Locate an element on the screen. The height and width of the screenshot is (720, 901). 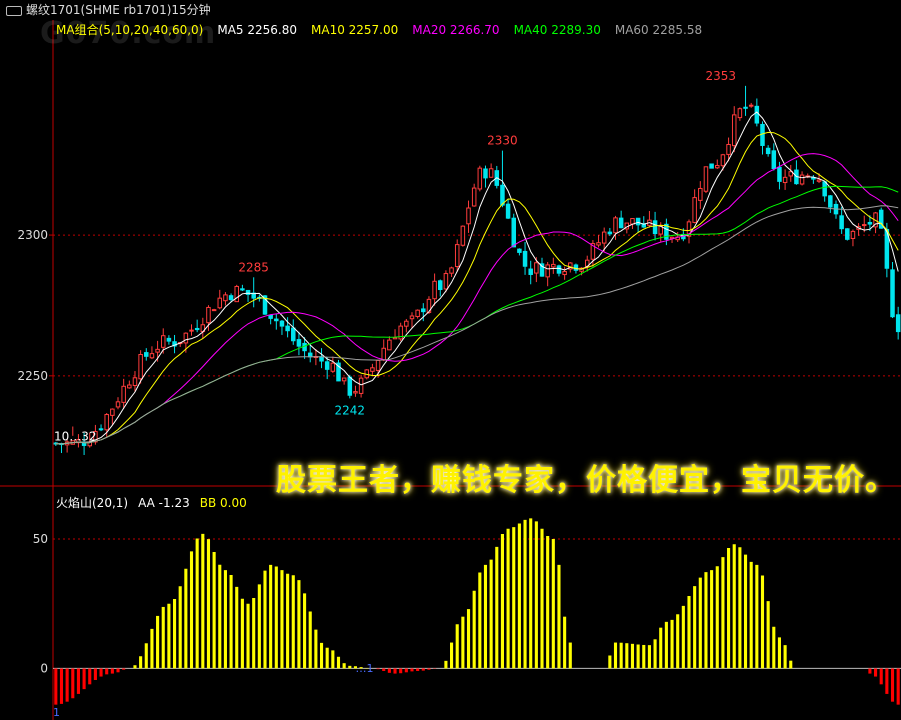
price-annotation: 2353 is located at coordinates (721, 76).